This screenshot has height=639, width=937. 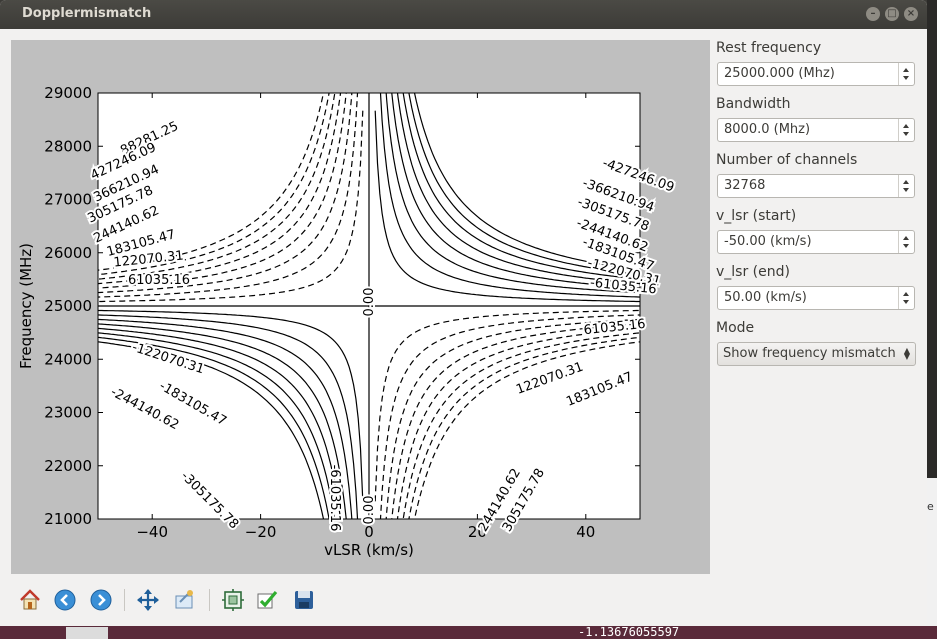 What do you see at coordinates (159, 280) in the screenshot?
I see `contour-label: 61035.16` at bounding box center [159, 280].